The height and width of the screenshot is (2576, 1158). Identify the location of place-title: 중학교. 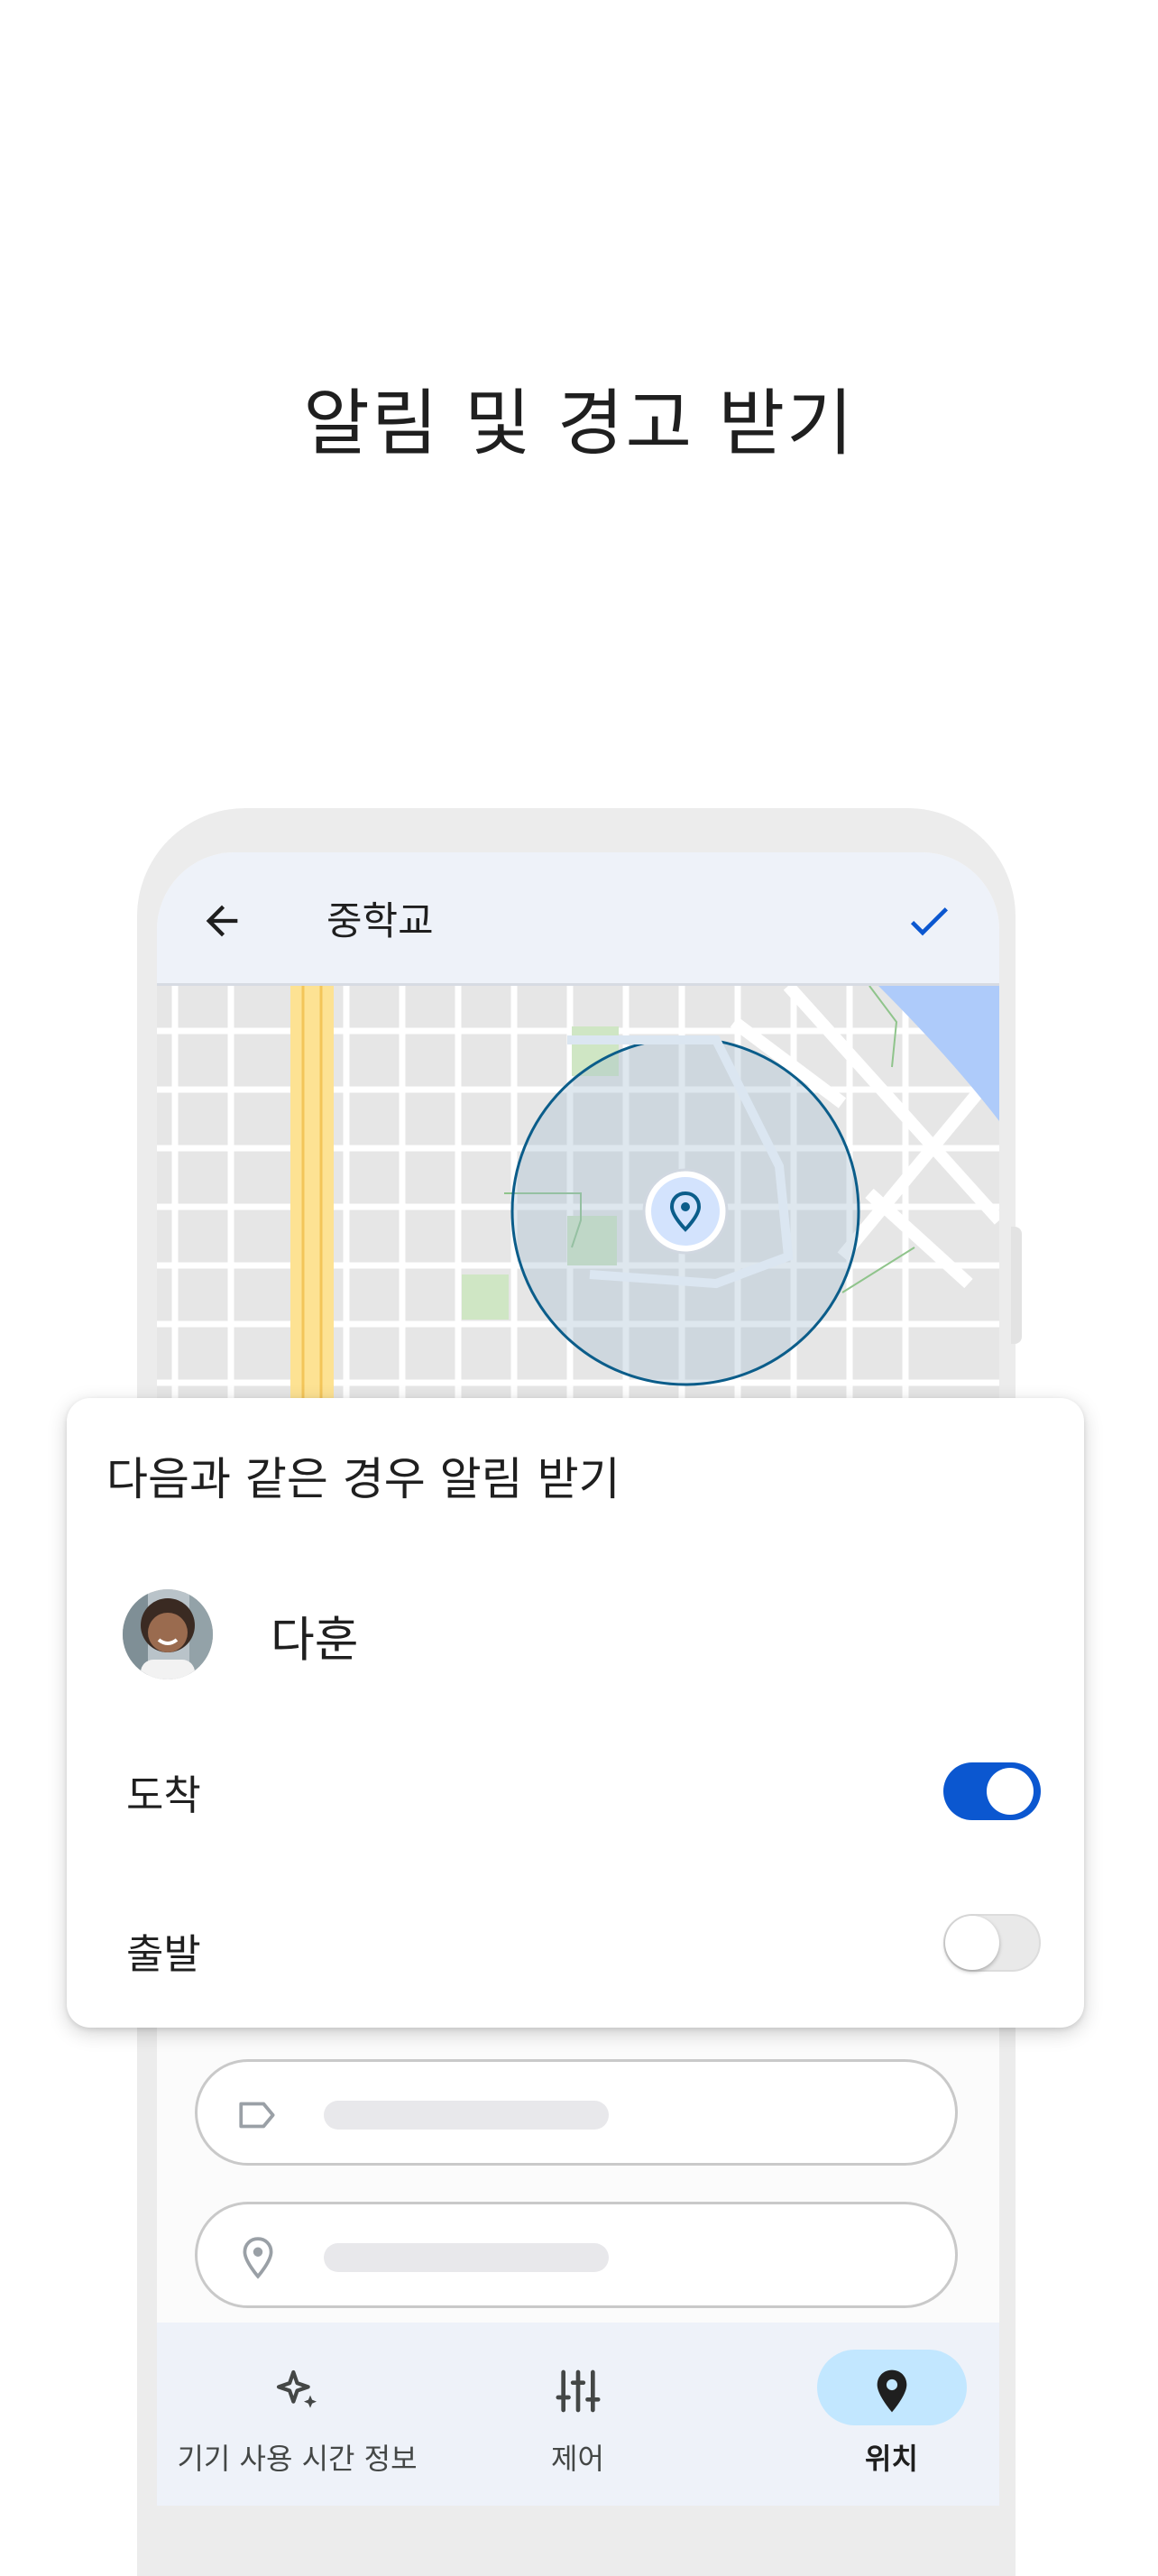
(380, 921).